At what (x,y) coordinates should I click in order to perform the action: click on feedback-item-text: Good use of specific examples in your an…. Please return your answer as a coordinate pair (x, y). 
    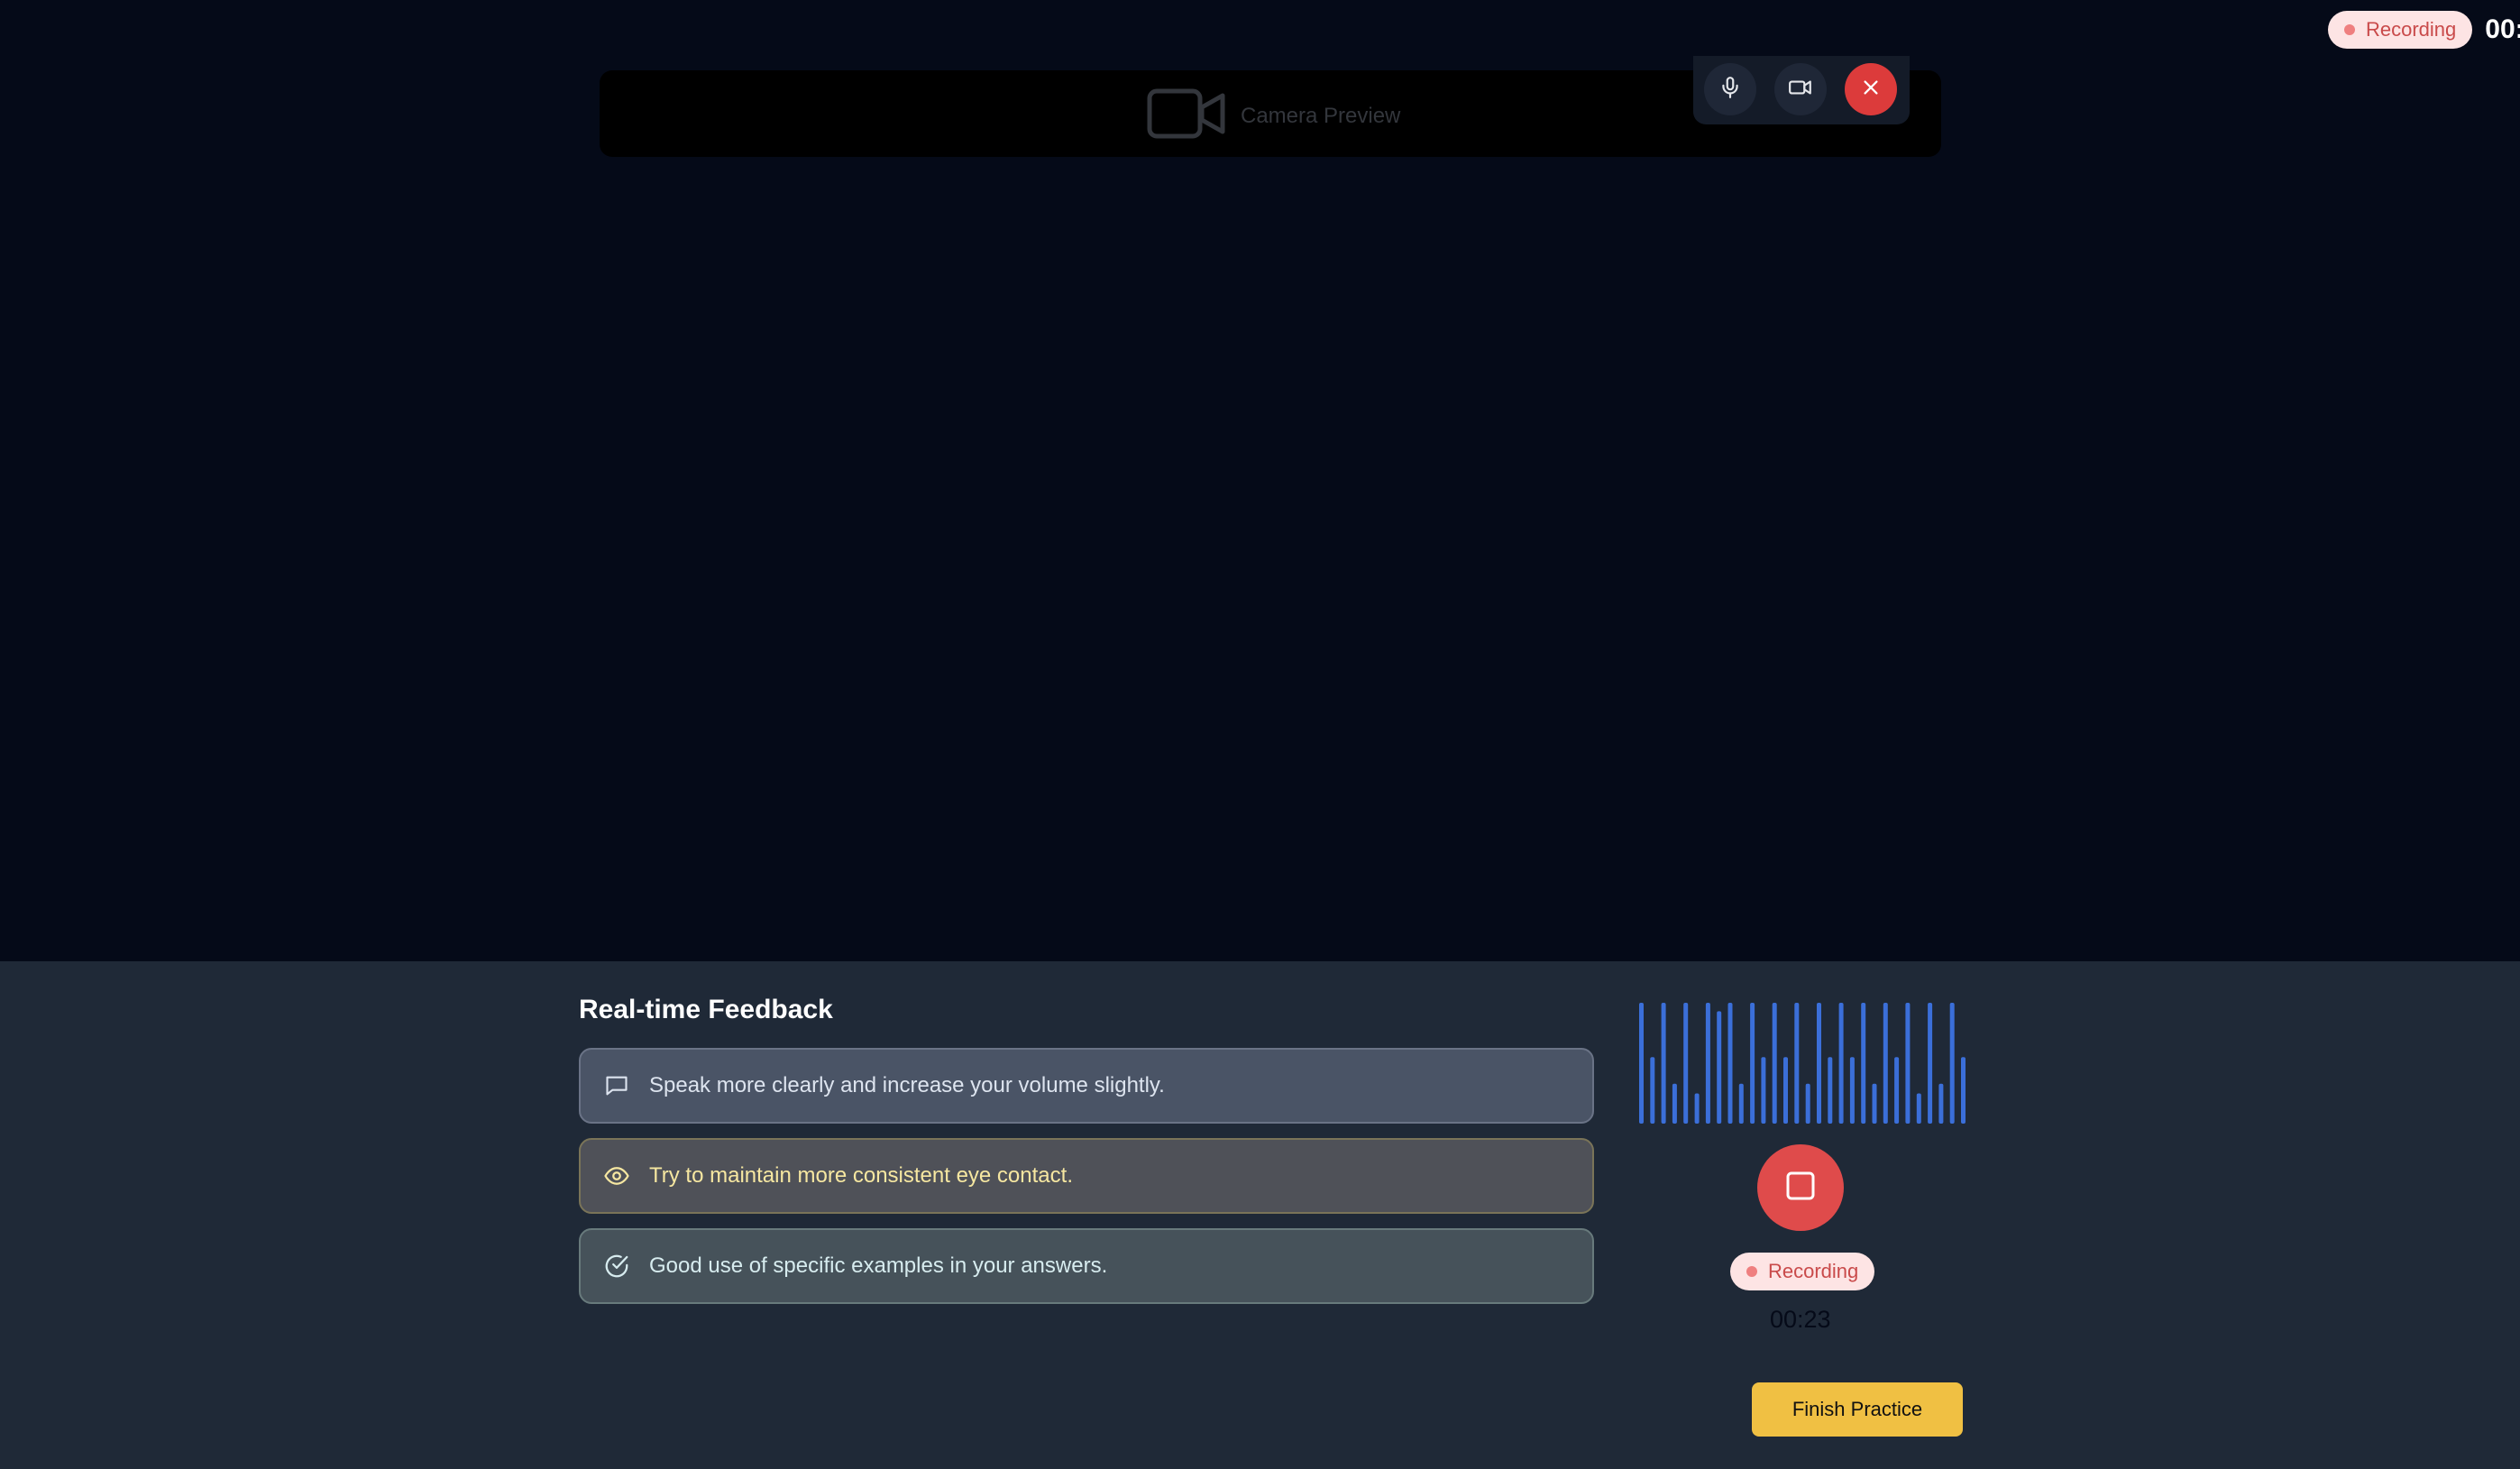
    Looking at the image, I should click on (879, 1265).